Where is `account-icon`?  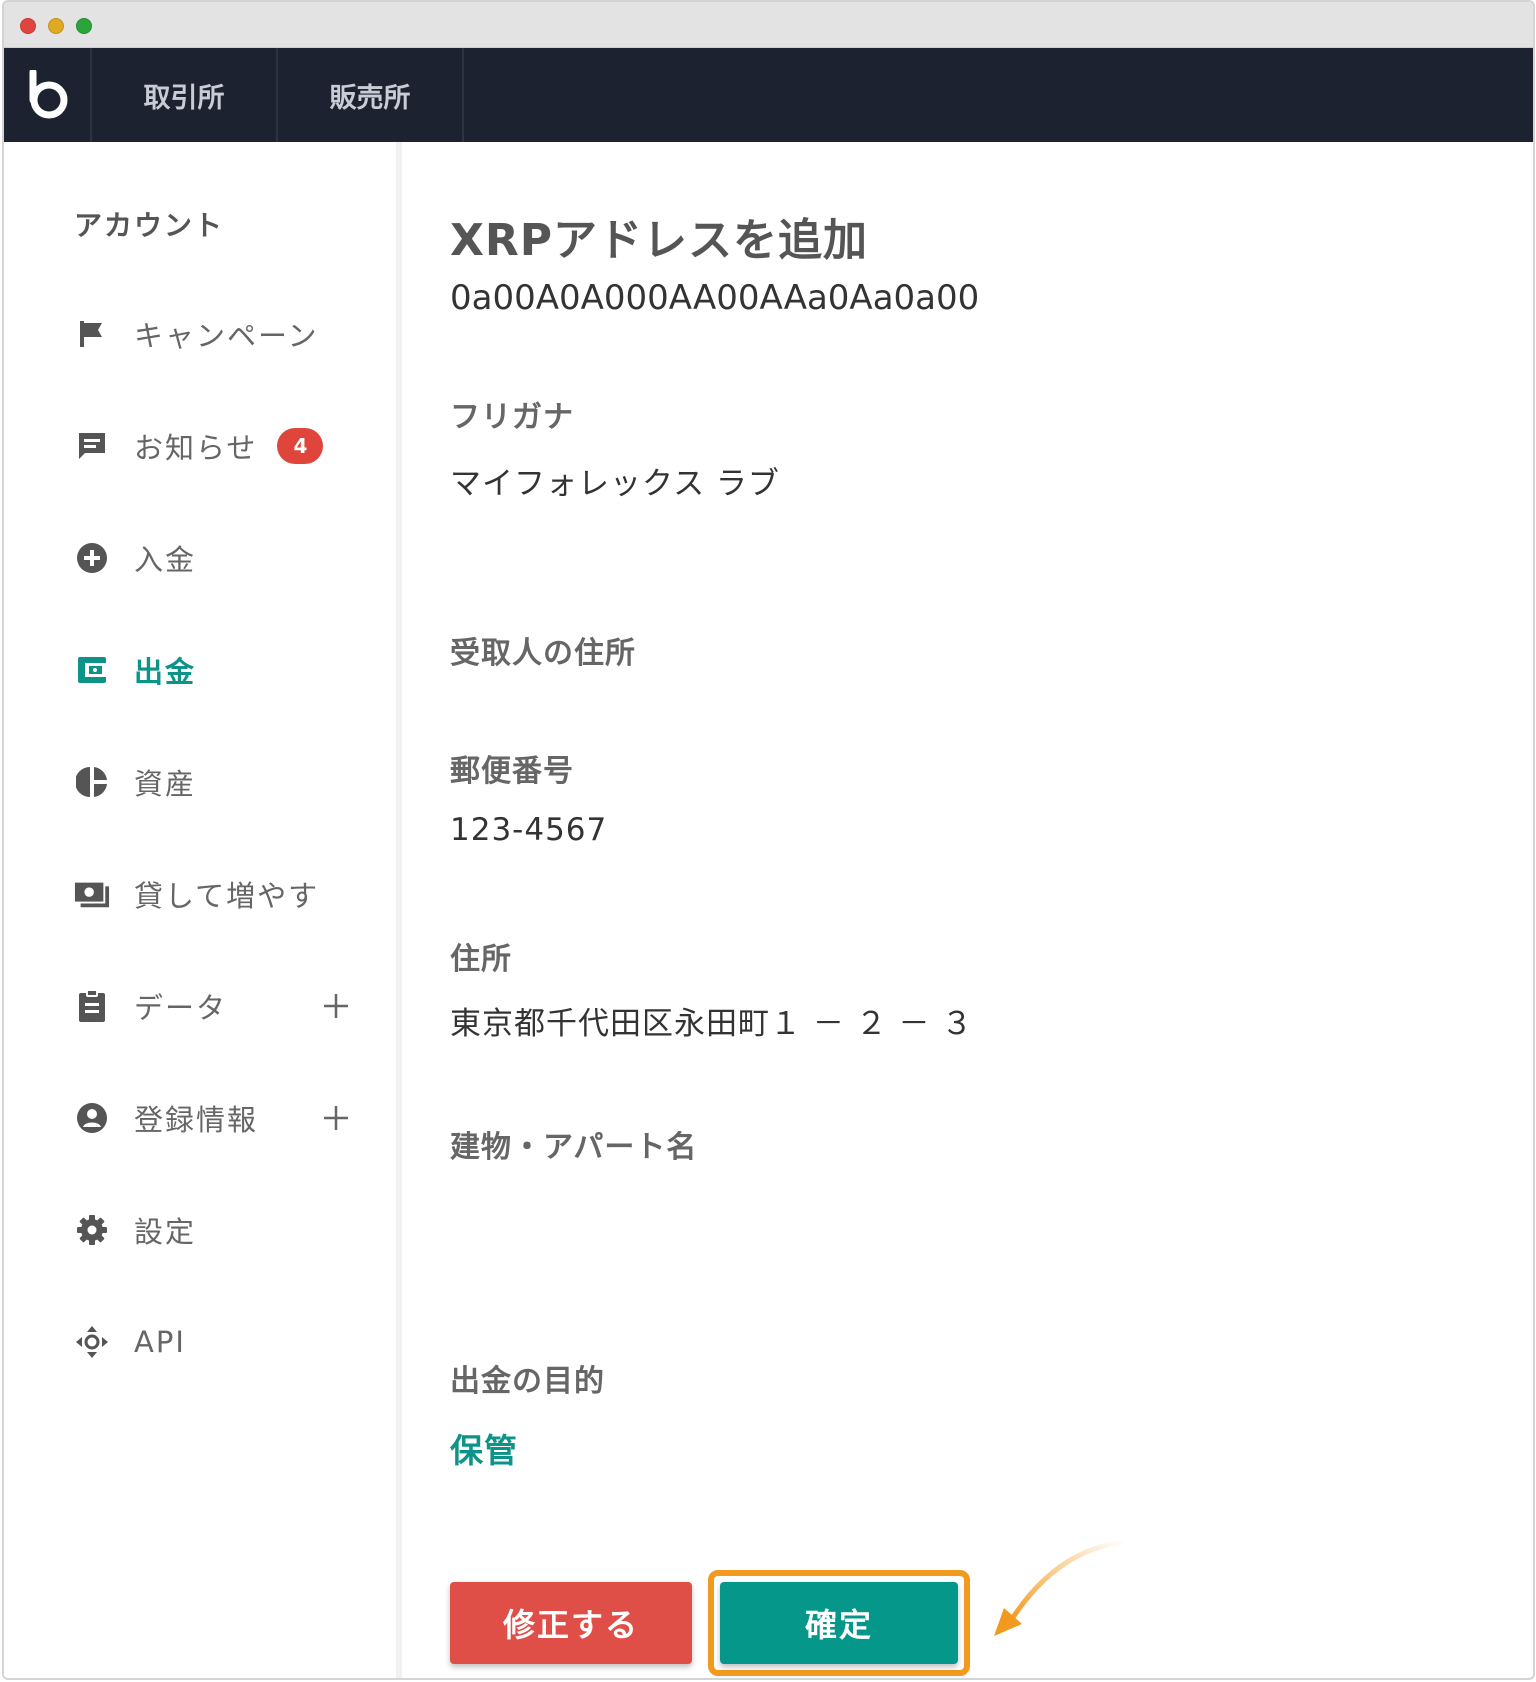
account-icon is located at coordinates (92, 1118).